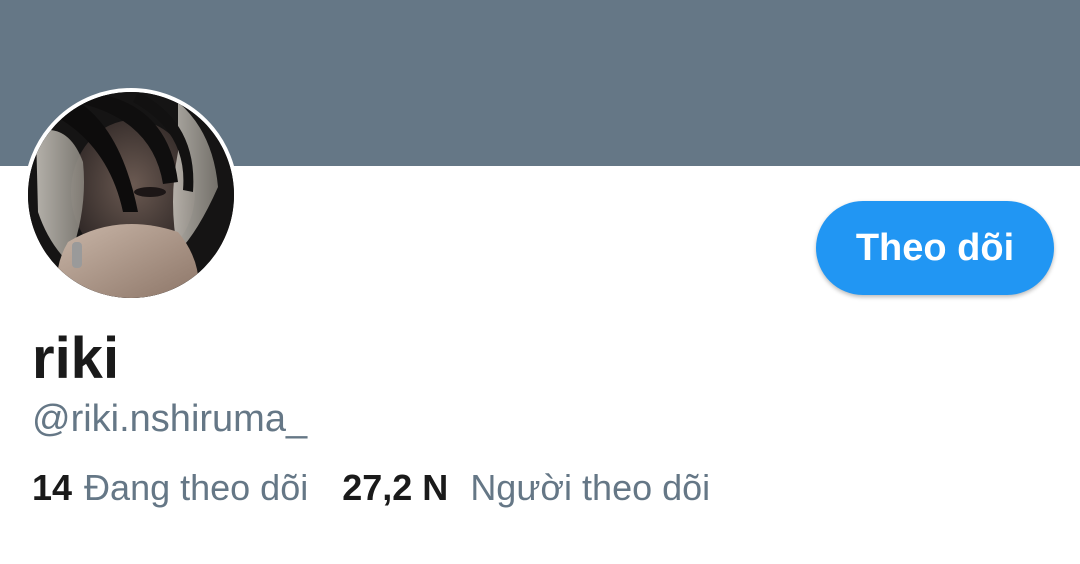 This screenshot has height=564, width=1080. What do you see at coordinates (170, 419) in the screenshot?
I see `profile-handle: @riki.nshiruma_` at bounding box center [170, 419].